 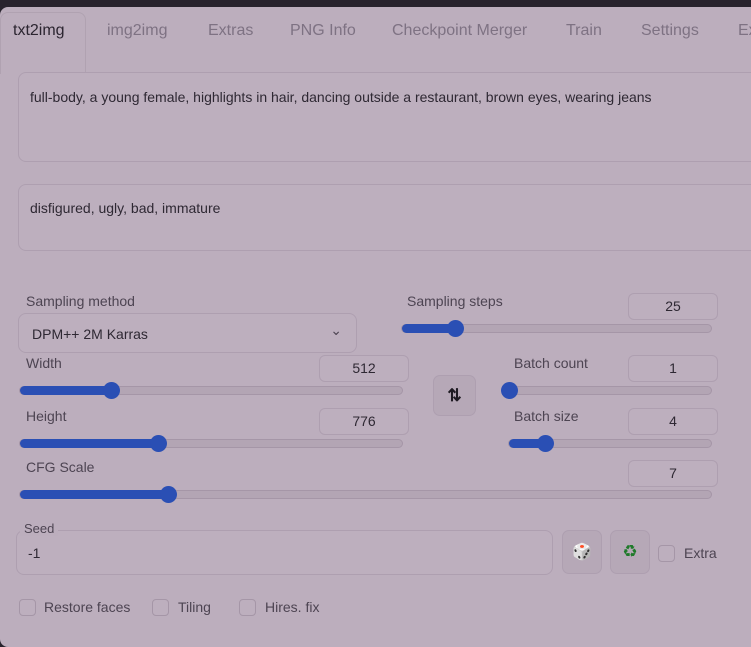 I want to click on extra-checkbox, so click(x=666, y=553).